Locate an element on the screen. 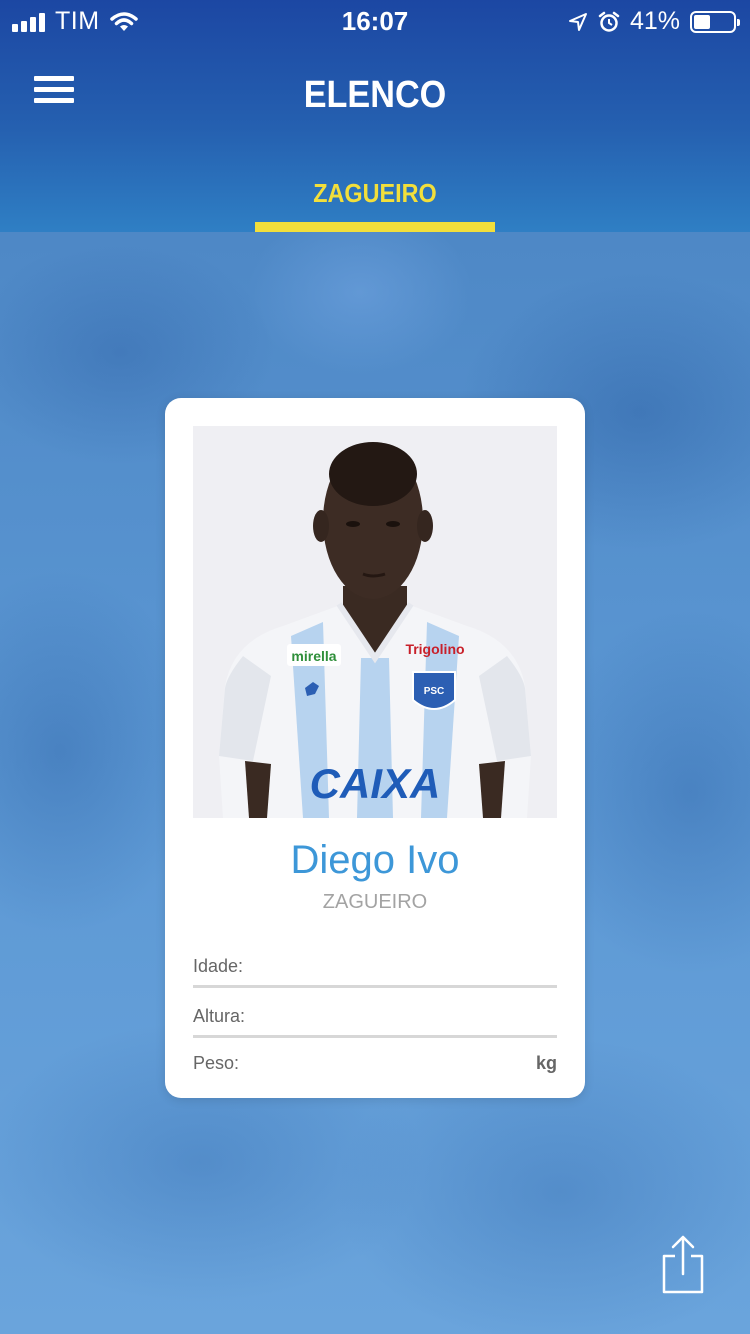 The height and width of the screenshot is (1334, 750). player-name: Diego Ivo is located at coordinates (375, 860).